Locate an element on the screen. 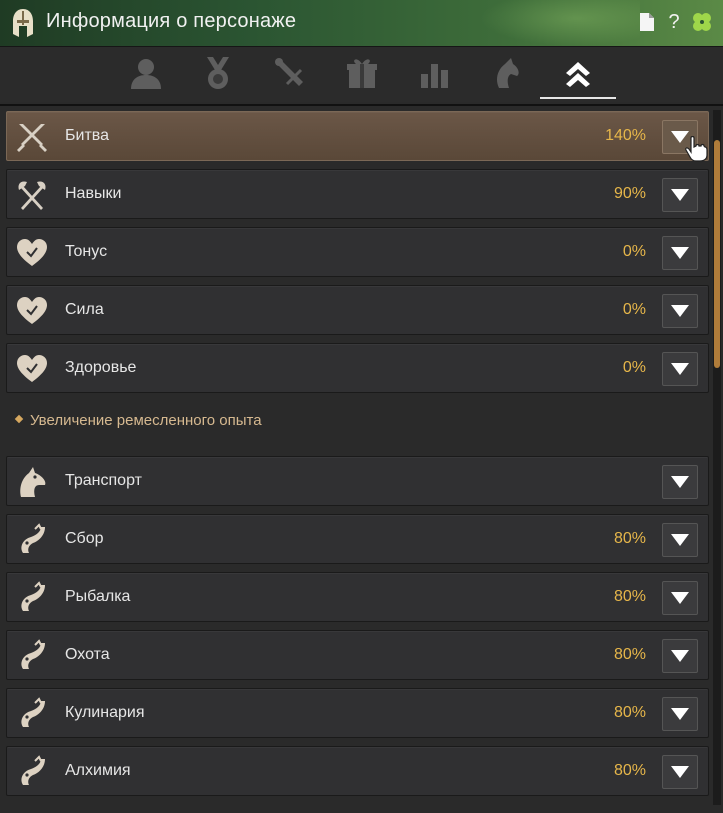 This screenshot has height=813, width=723. tab-person is located at coordinates (146, 73).